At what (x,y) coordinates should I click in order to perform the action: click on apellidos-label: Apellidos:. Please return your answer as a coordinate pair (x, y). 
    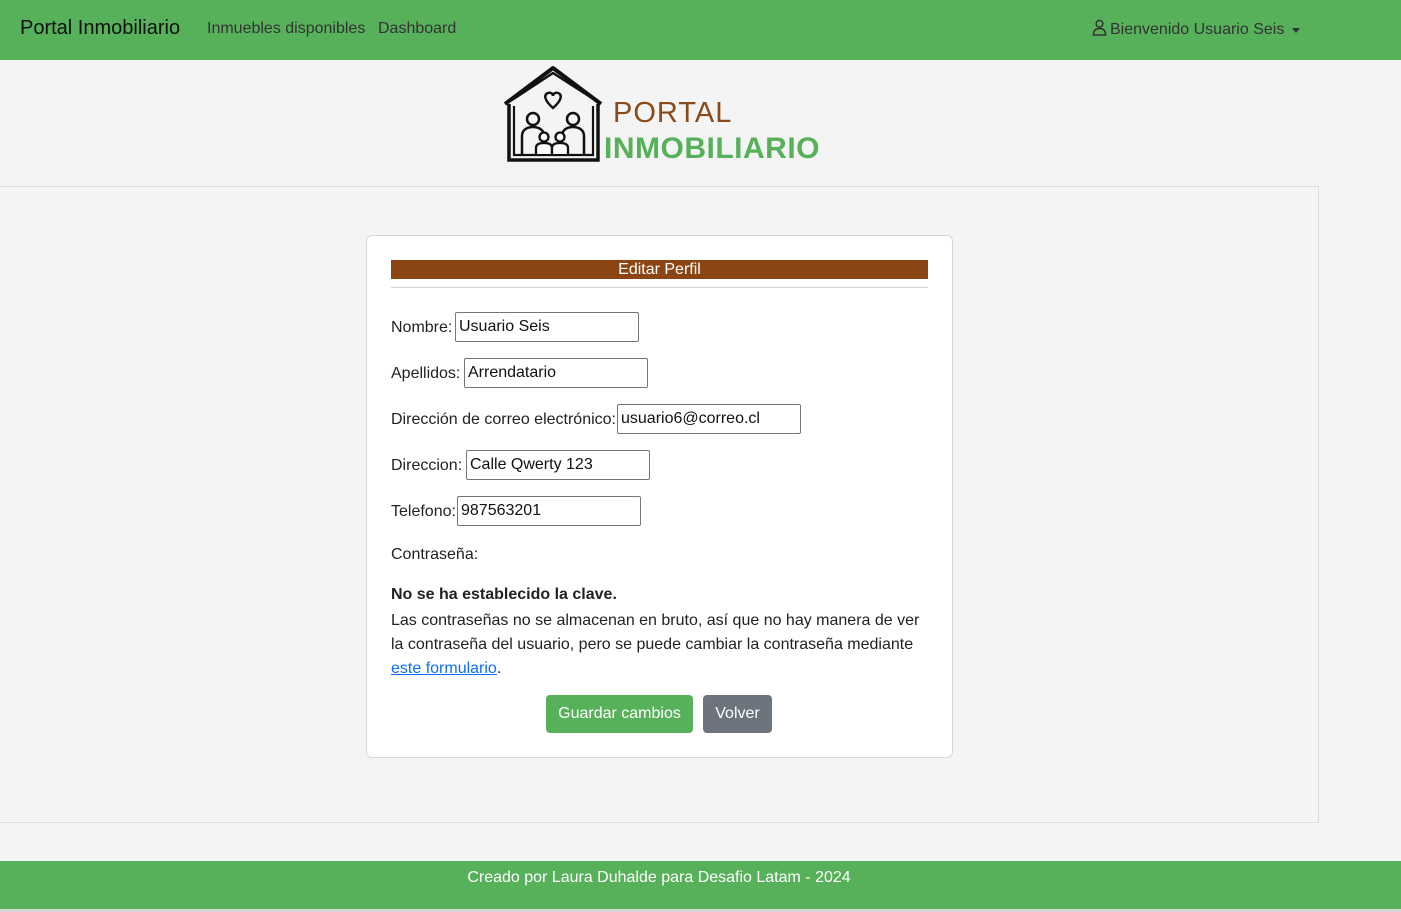
    Looking at the image, I should click on (426, 373).